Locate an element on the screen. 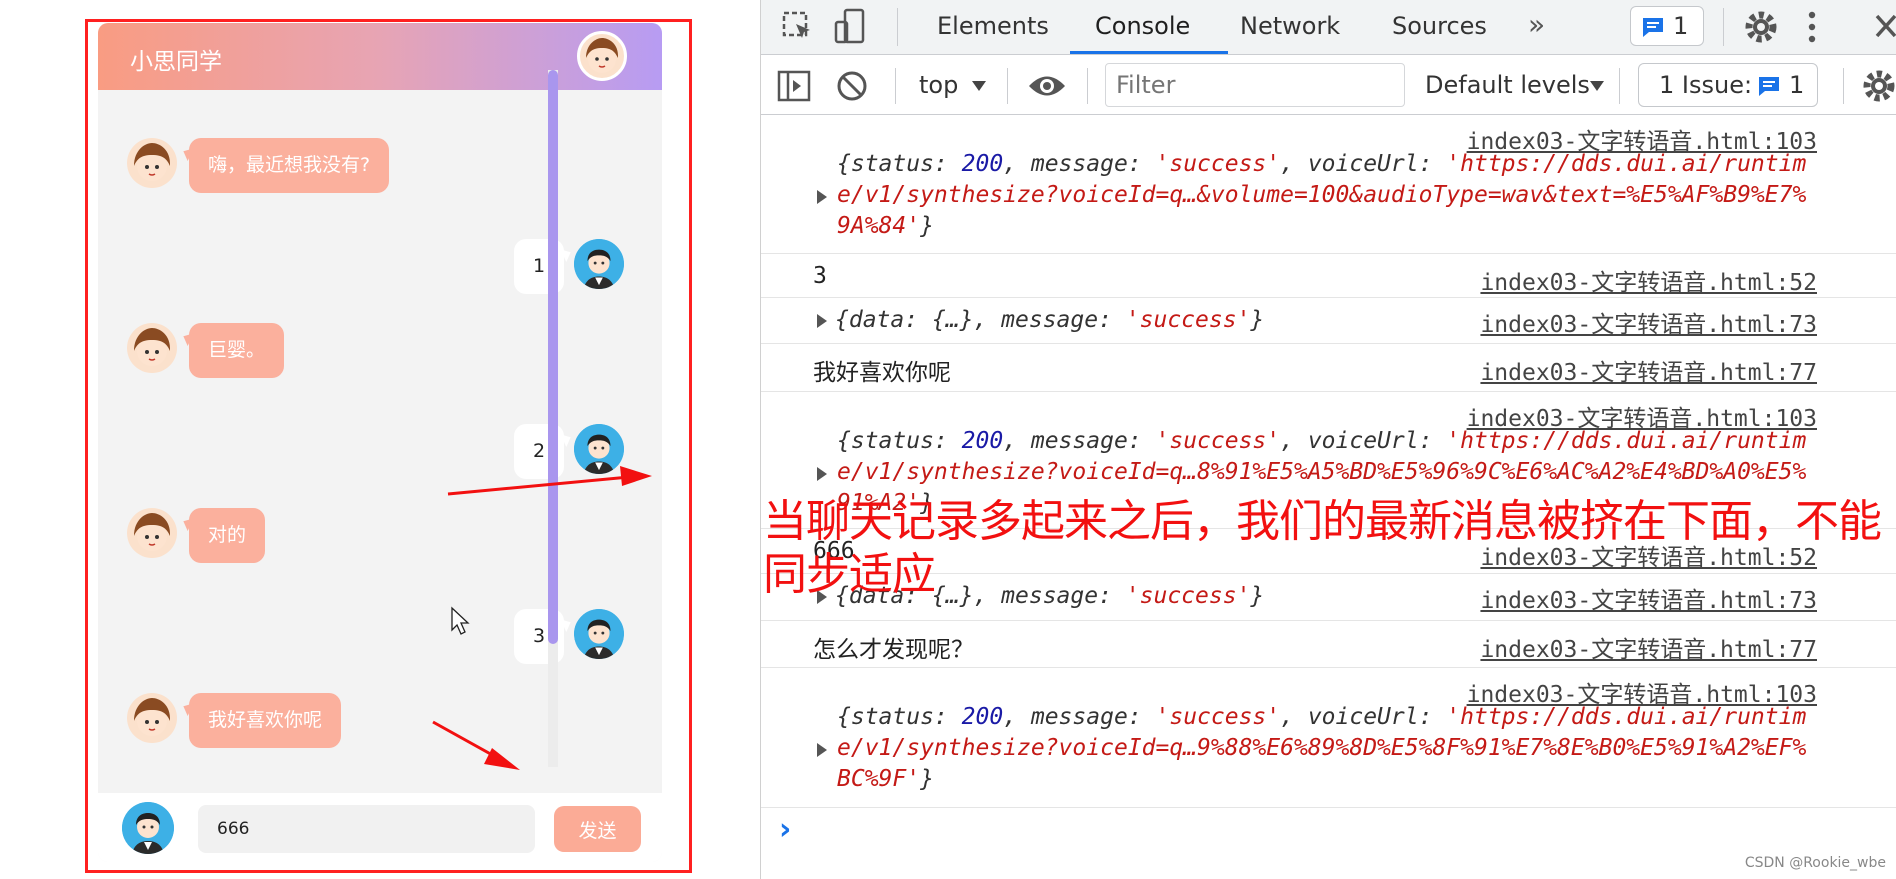 This screenshot has height=879, width=1896. console-token: 9A%84' is located at coordinates (879, 226).